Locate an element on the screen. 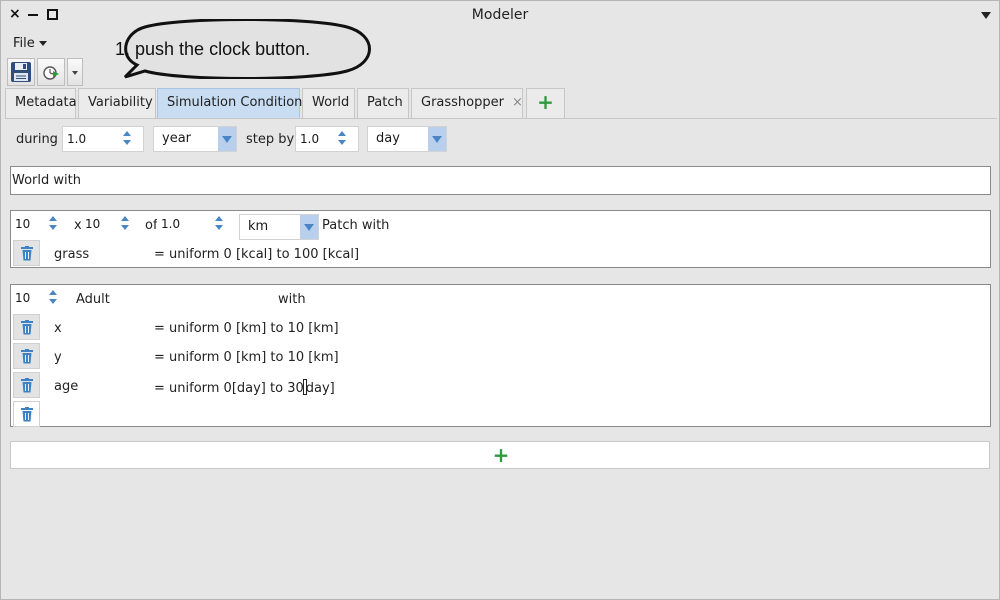 The height and width of the screenshot is (600, 1000). clock-play-icon is located at coordinates (51, 73).